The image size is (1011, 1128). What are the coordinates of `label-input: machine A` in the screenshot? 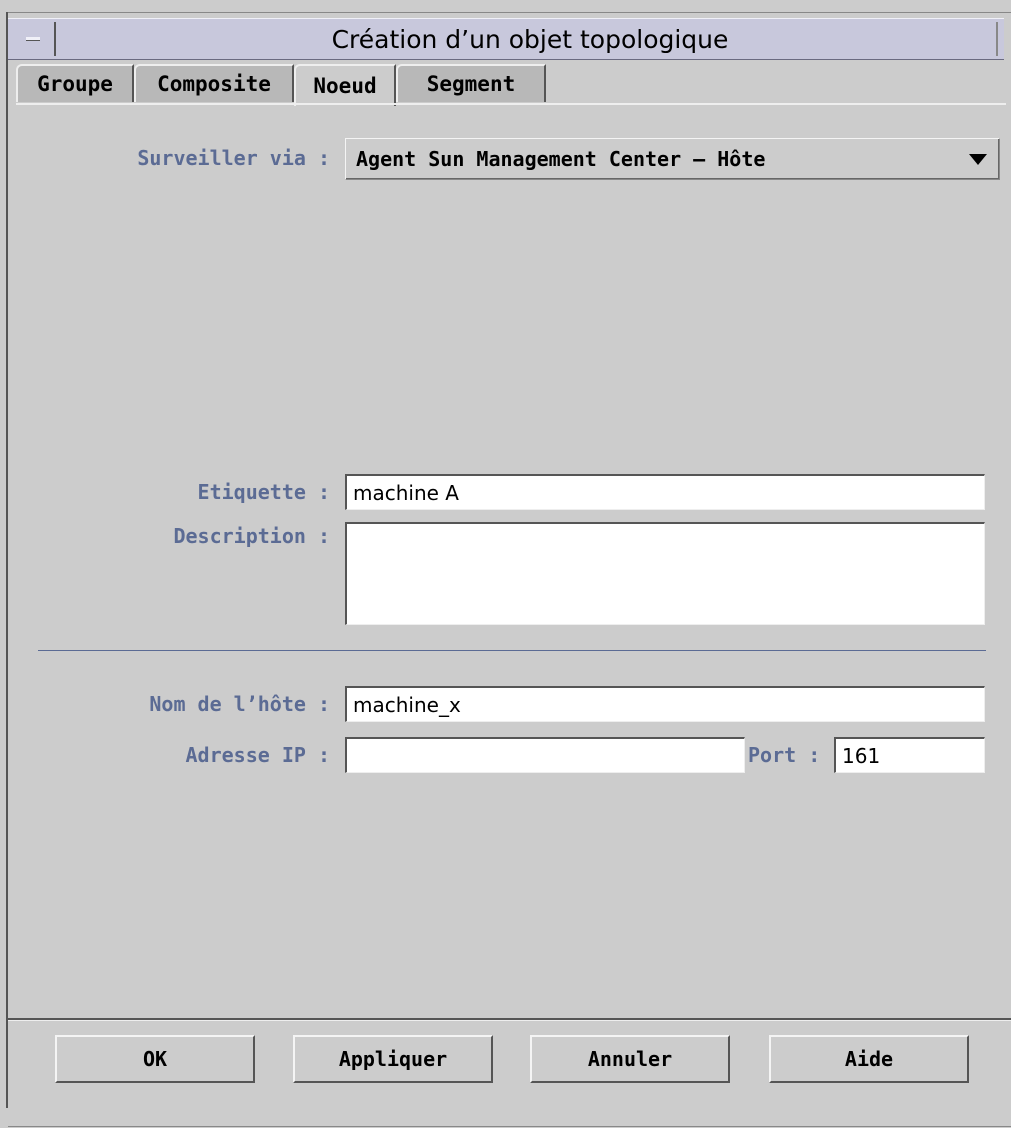 It's located at (665, 492).